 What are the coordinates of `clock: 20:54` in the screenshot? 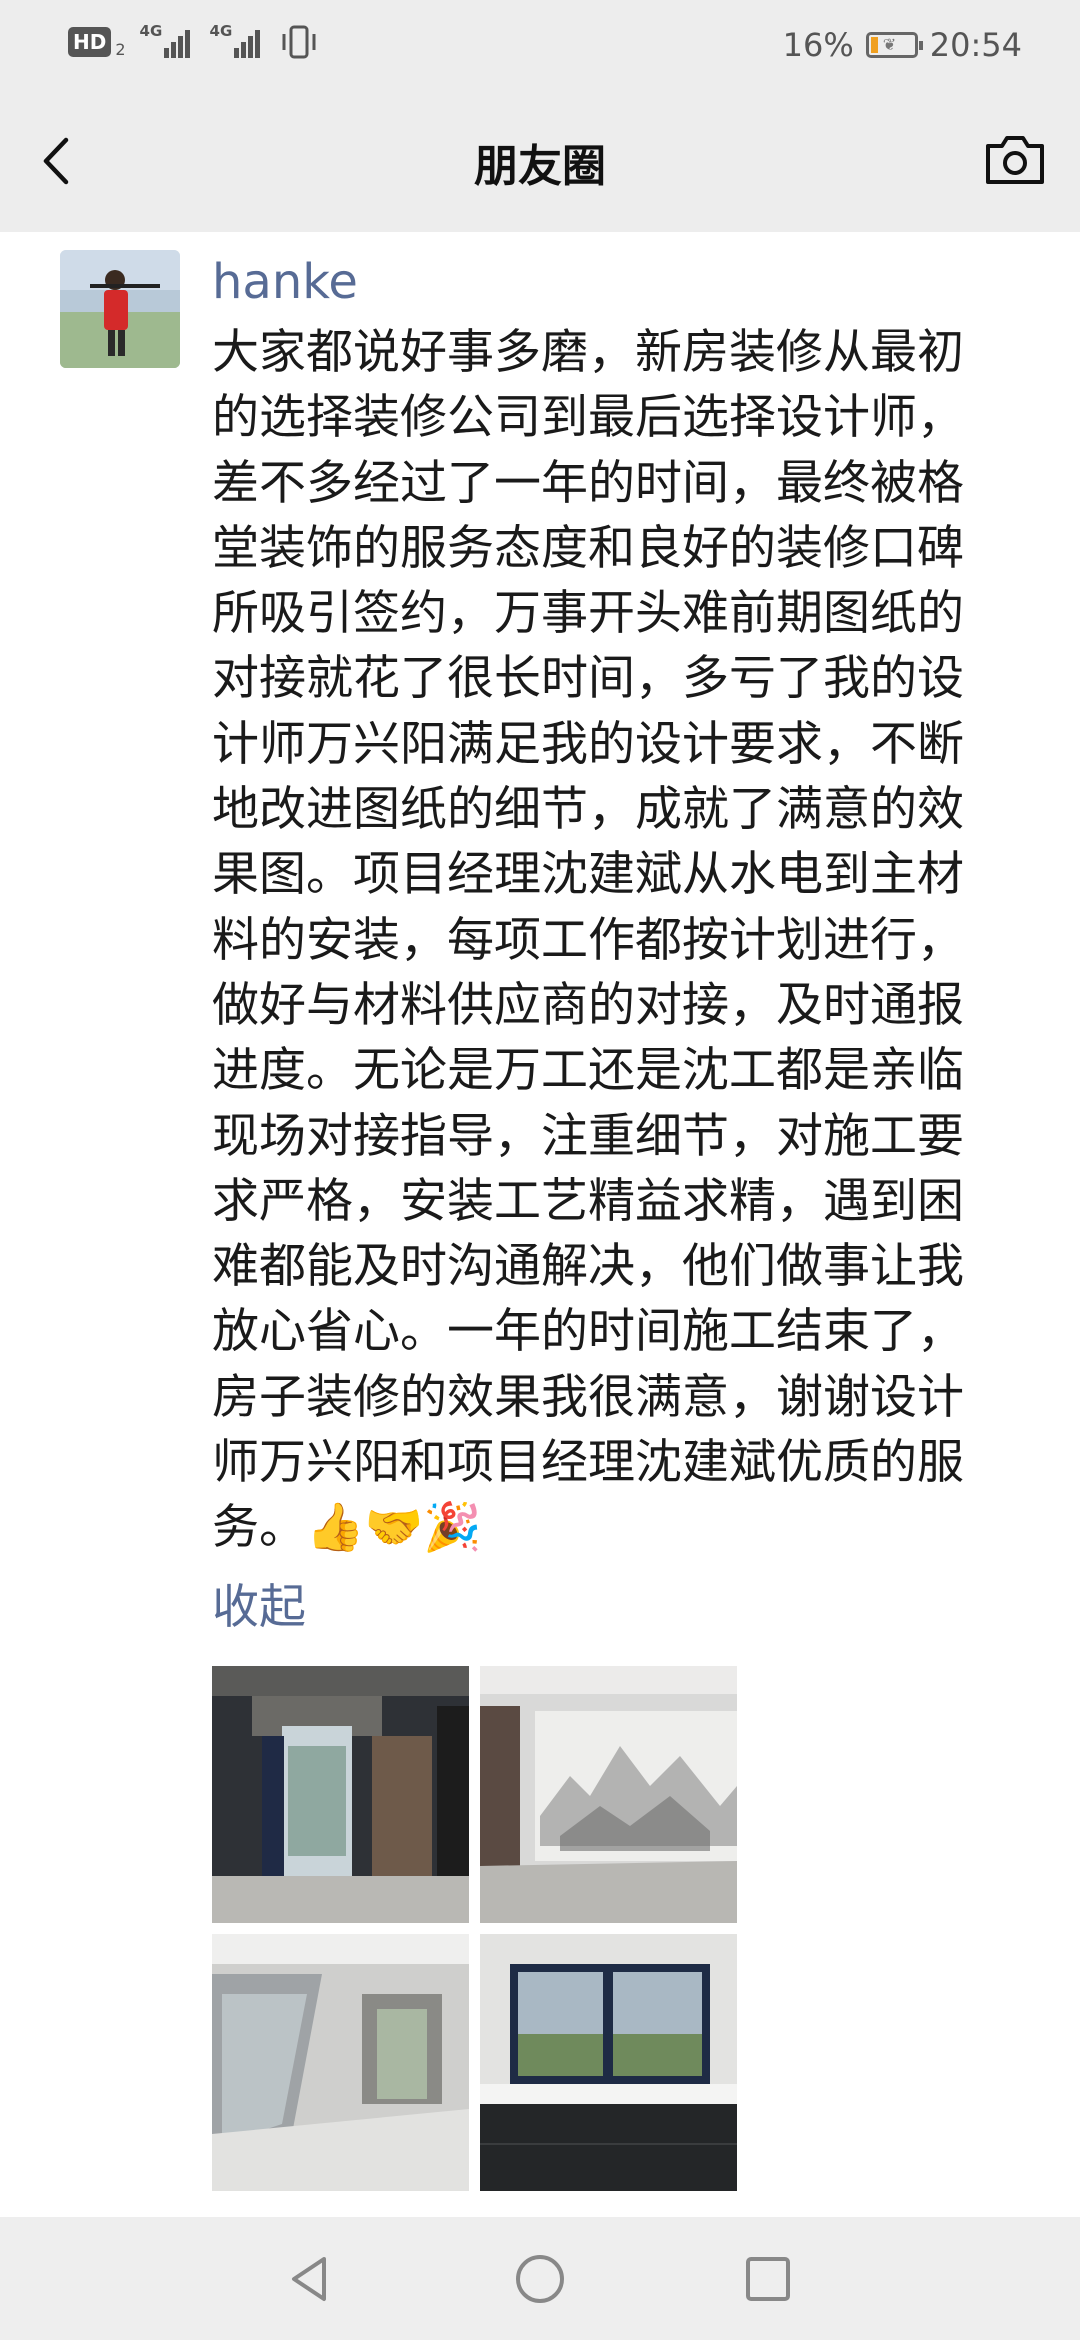 It's located at (975, 45).